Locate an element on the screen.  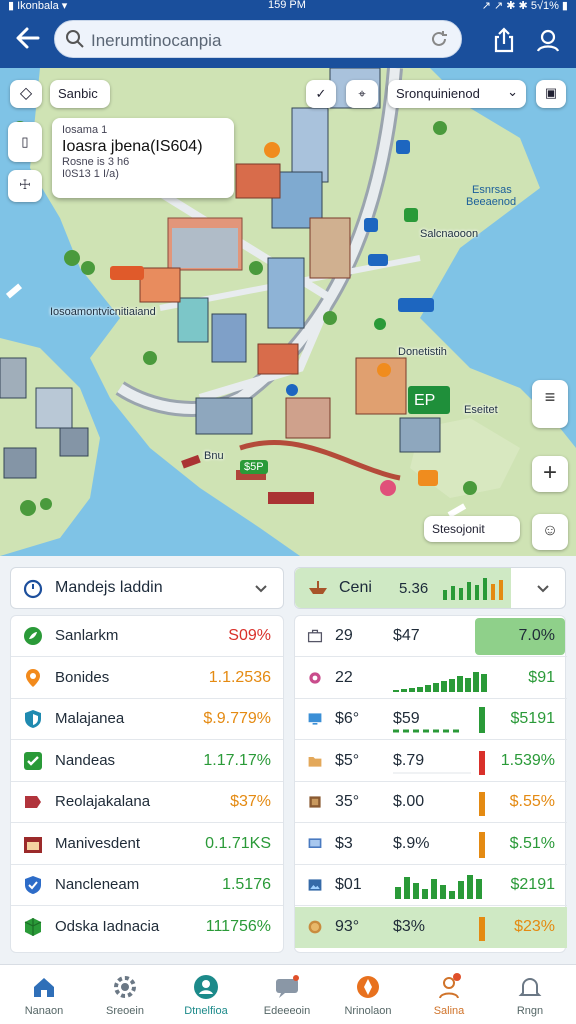
image-icon is located at coordinates (315, 885).